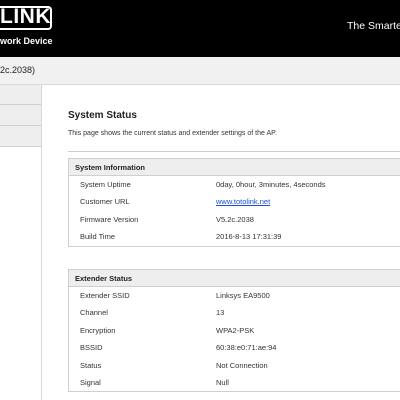 Image resolution: width=400 pixels, height=400 pixels. I want to click on row-value: Linksys EA9500, so click(243, 295).